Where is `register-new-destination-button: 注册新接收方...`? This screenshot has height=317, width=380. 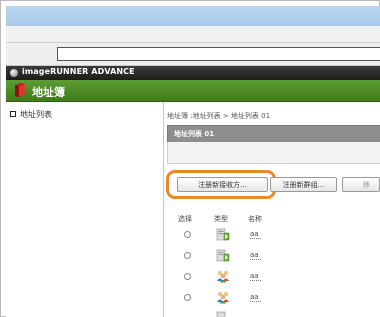
register-new-destination-button: 注册新接收方... is located at coordinates (222, 184).